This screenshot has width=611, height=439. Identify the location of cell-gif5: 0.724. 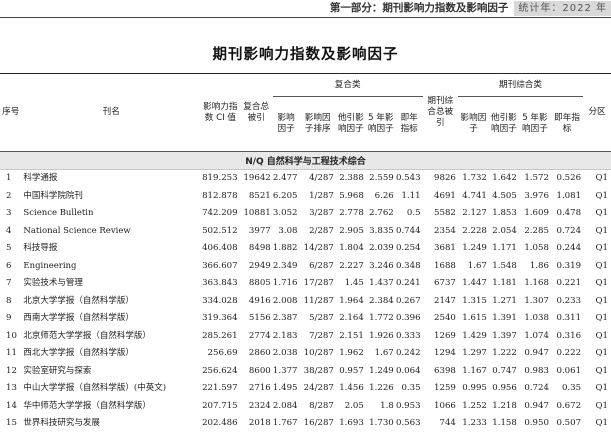
(536, 388).